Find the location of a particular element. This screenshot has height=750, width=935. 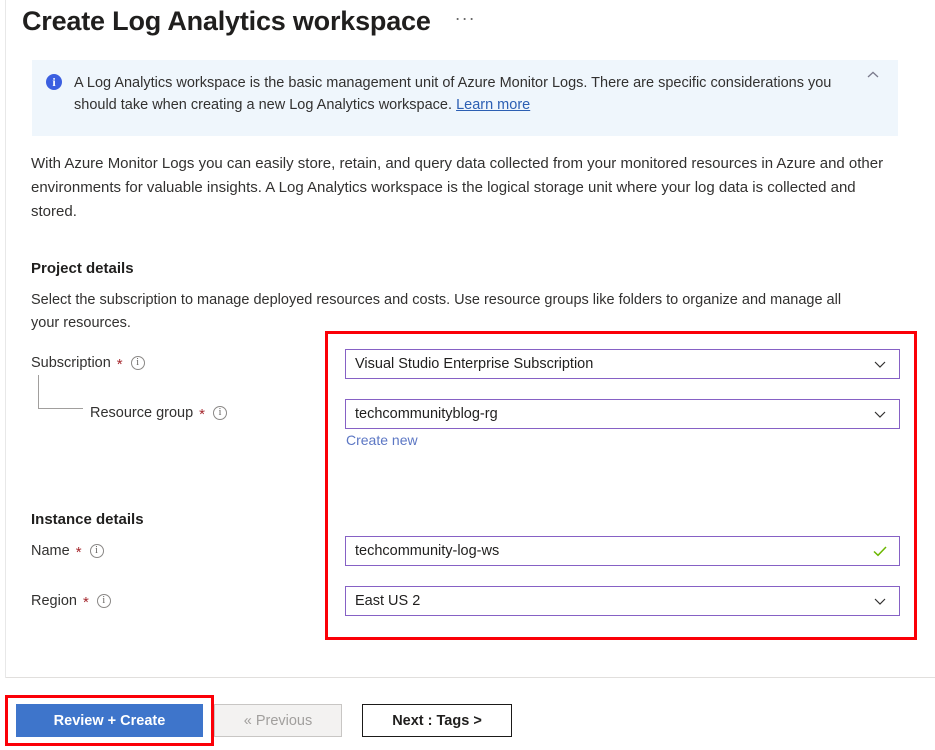

info-icon: i is located at coordinates (54, 82).